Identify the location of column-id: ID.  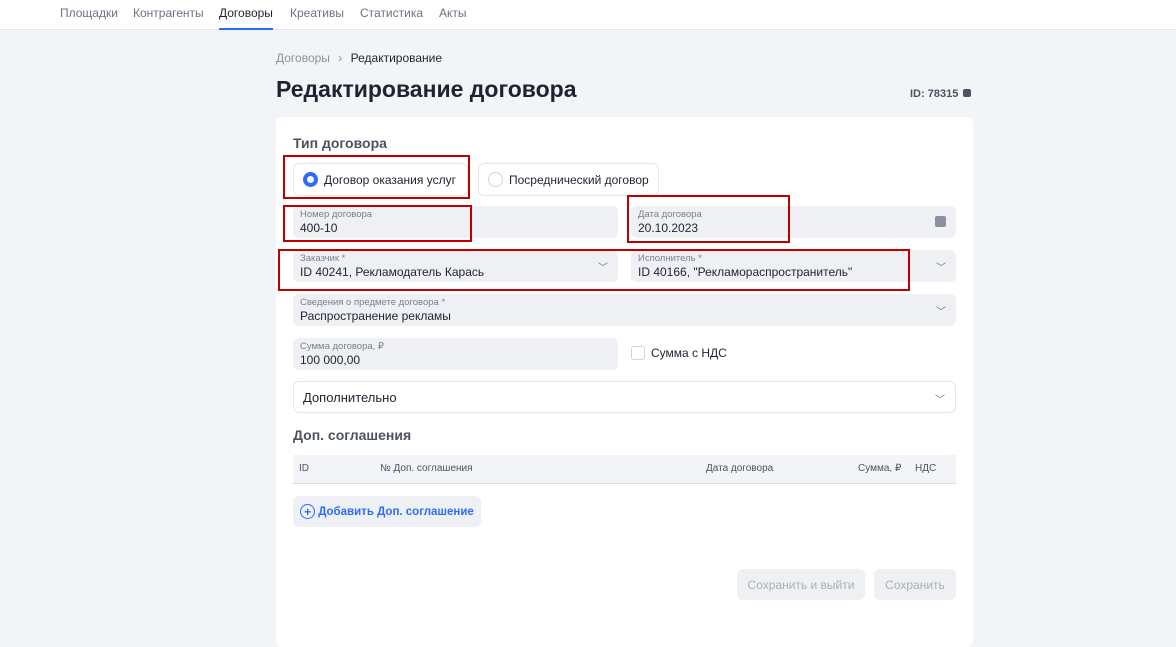
(304, 468).